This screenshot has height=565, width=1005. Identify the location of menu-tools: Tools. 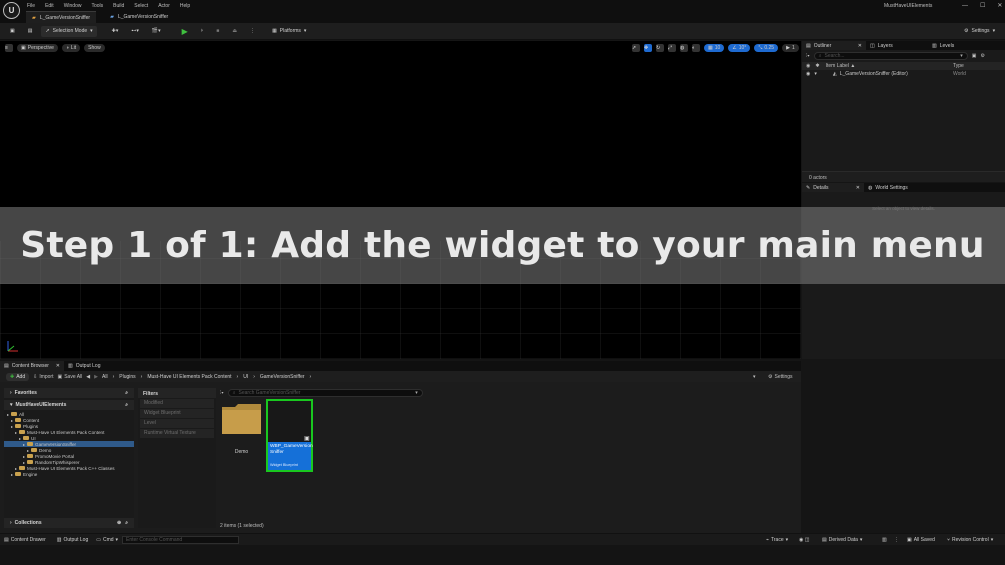
(97, 6).